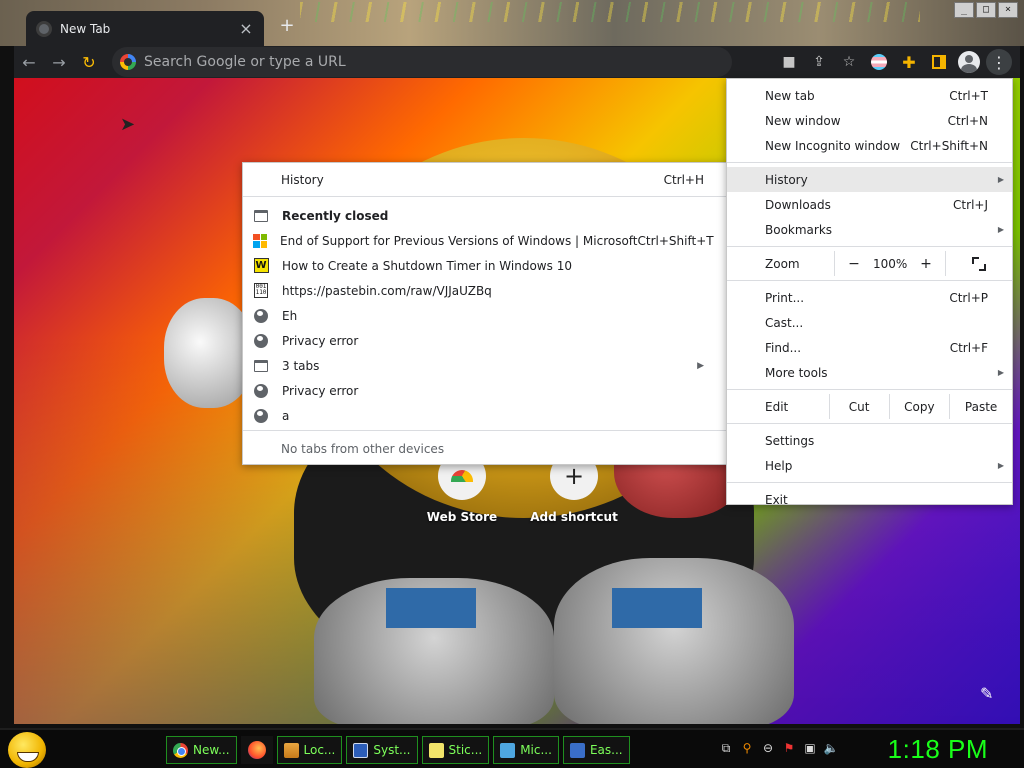 The height and width of the screenshot is (768, 1024). I want to click on network-icon: ⧉, so click(726, 748).